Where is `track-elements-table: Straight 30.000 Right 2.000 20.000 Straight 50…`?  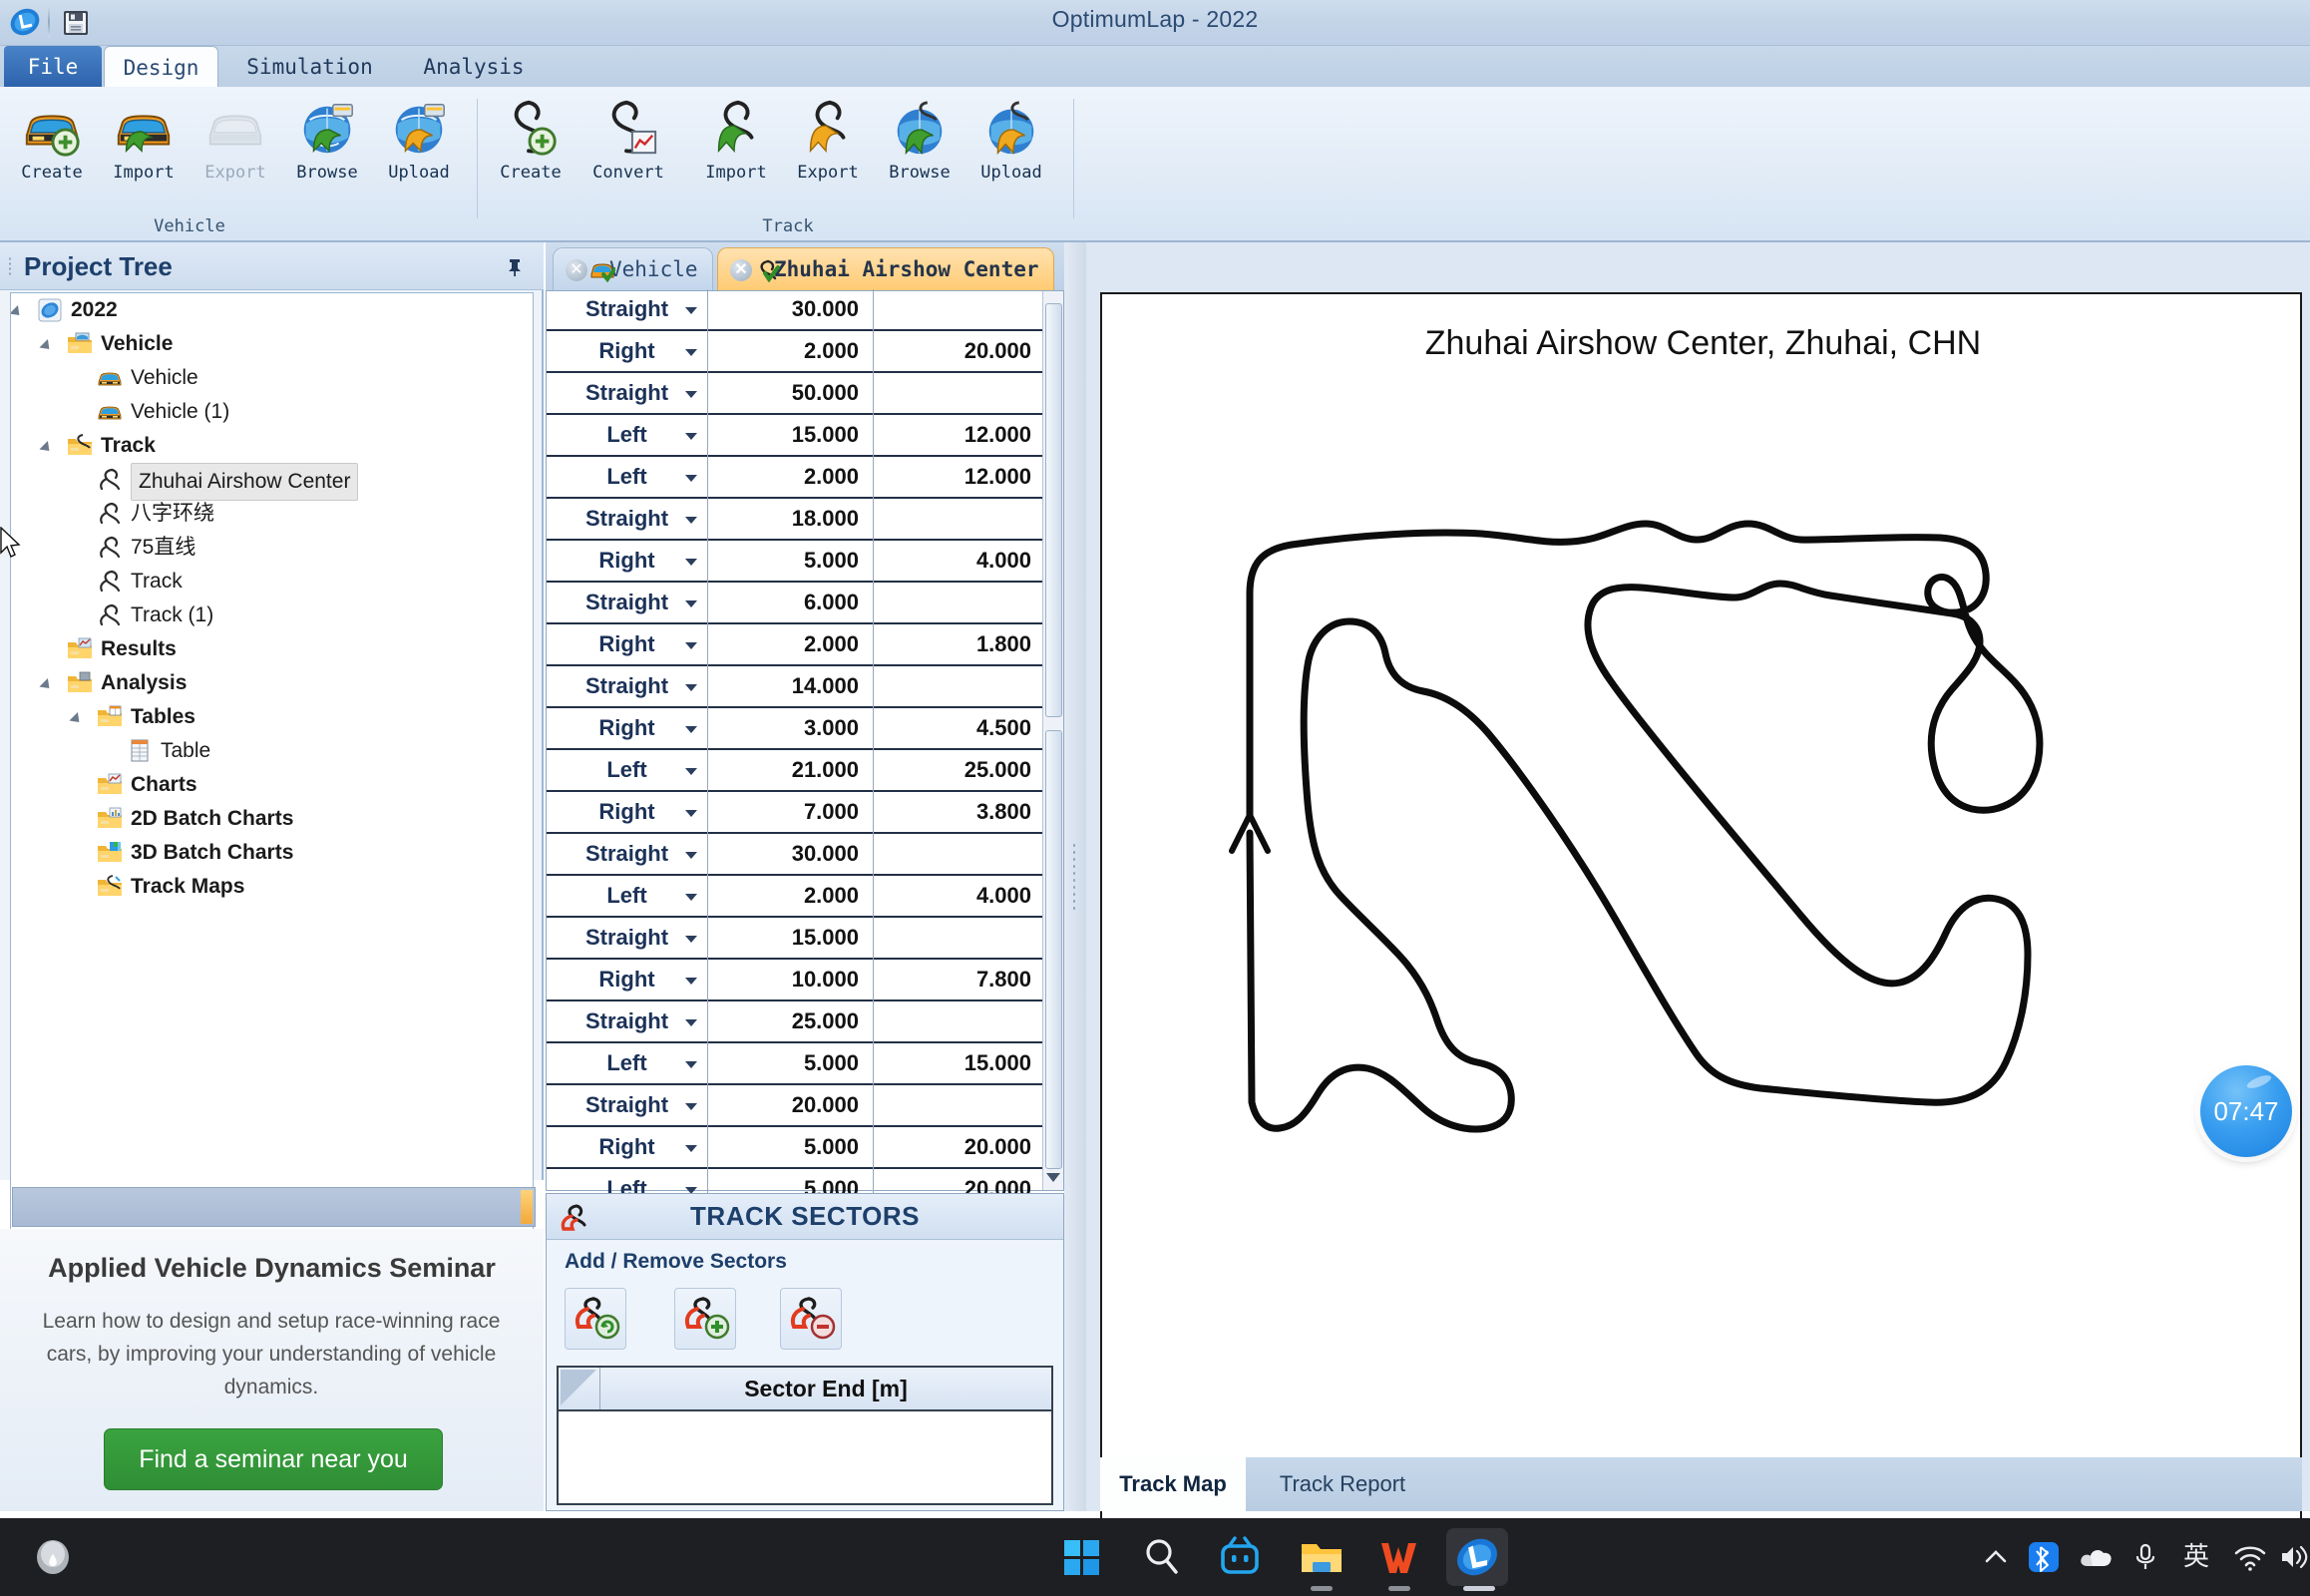 track-elements-table: Straight 30.000 Right 2.000 20.000 Straight 50… is located at coordinates (805, 750).